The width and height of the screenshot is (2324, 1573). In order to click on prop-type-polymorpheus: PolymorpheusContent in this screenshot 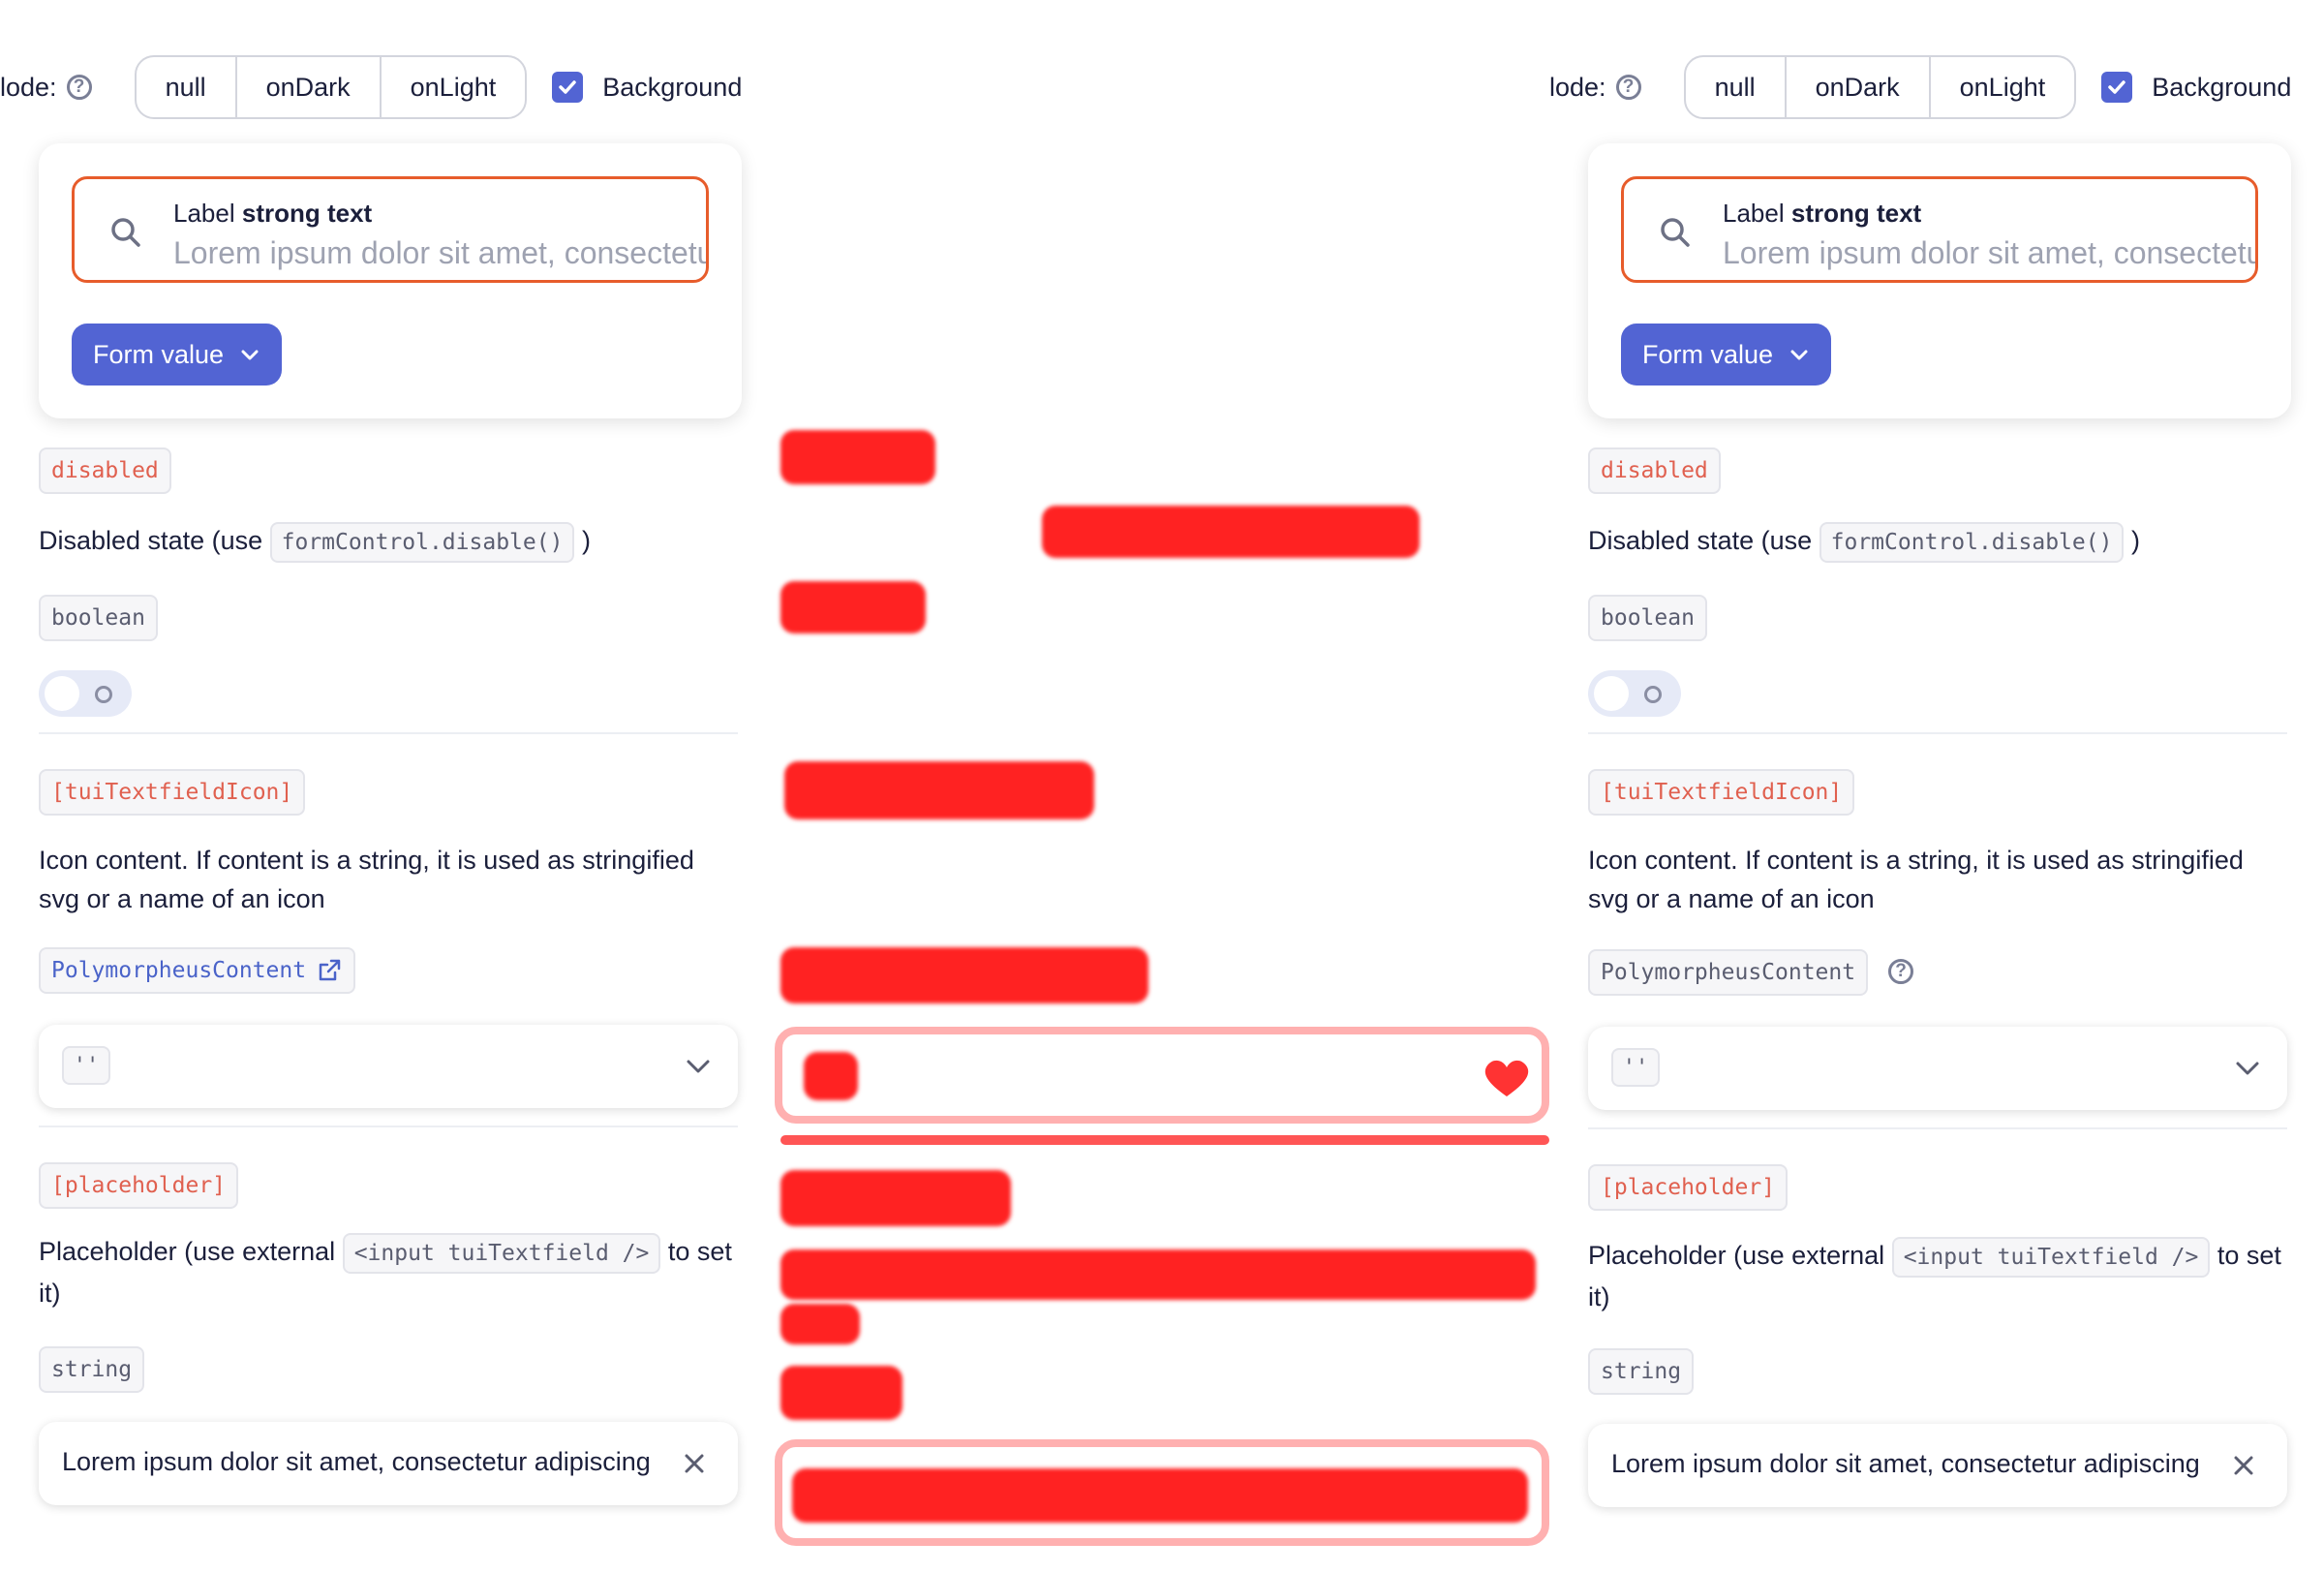, I will do `click(1729, 973)`.